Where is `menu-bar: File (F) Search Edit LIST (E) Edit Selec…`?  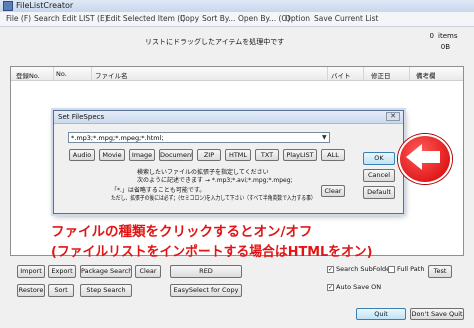 menu-bar: File (F) Search Edit LIST (E) Edit Selec… is located at coordinates (237, 19).